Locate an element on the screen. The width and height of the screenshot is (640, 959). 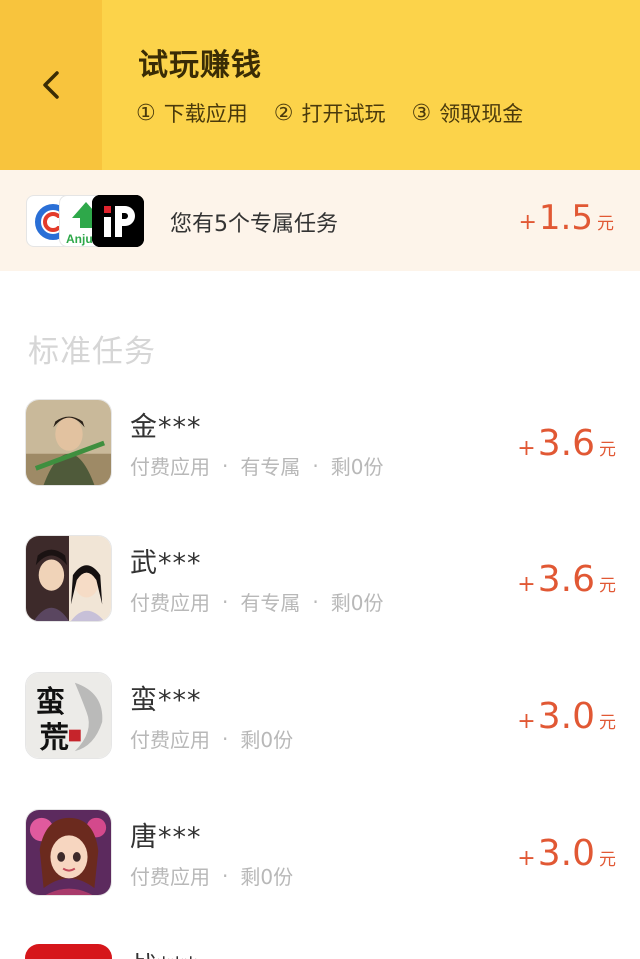
step-open-trial: ② 打开试玩 is located at coordinates (330, 113).